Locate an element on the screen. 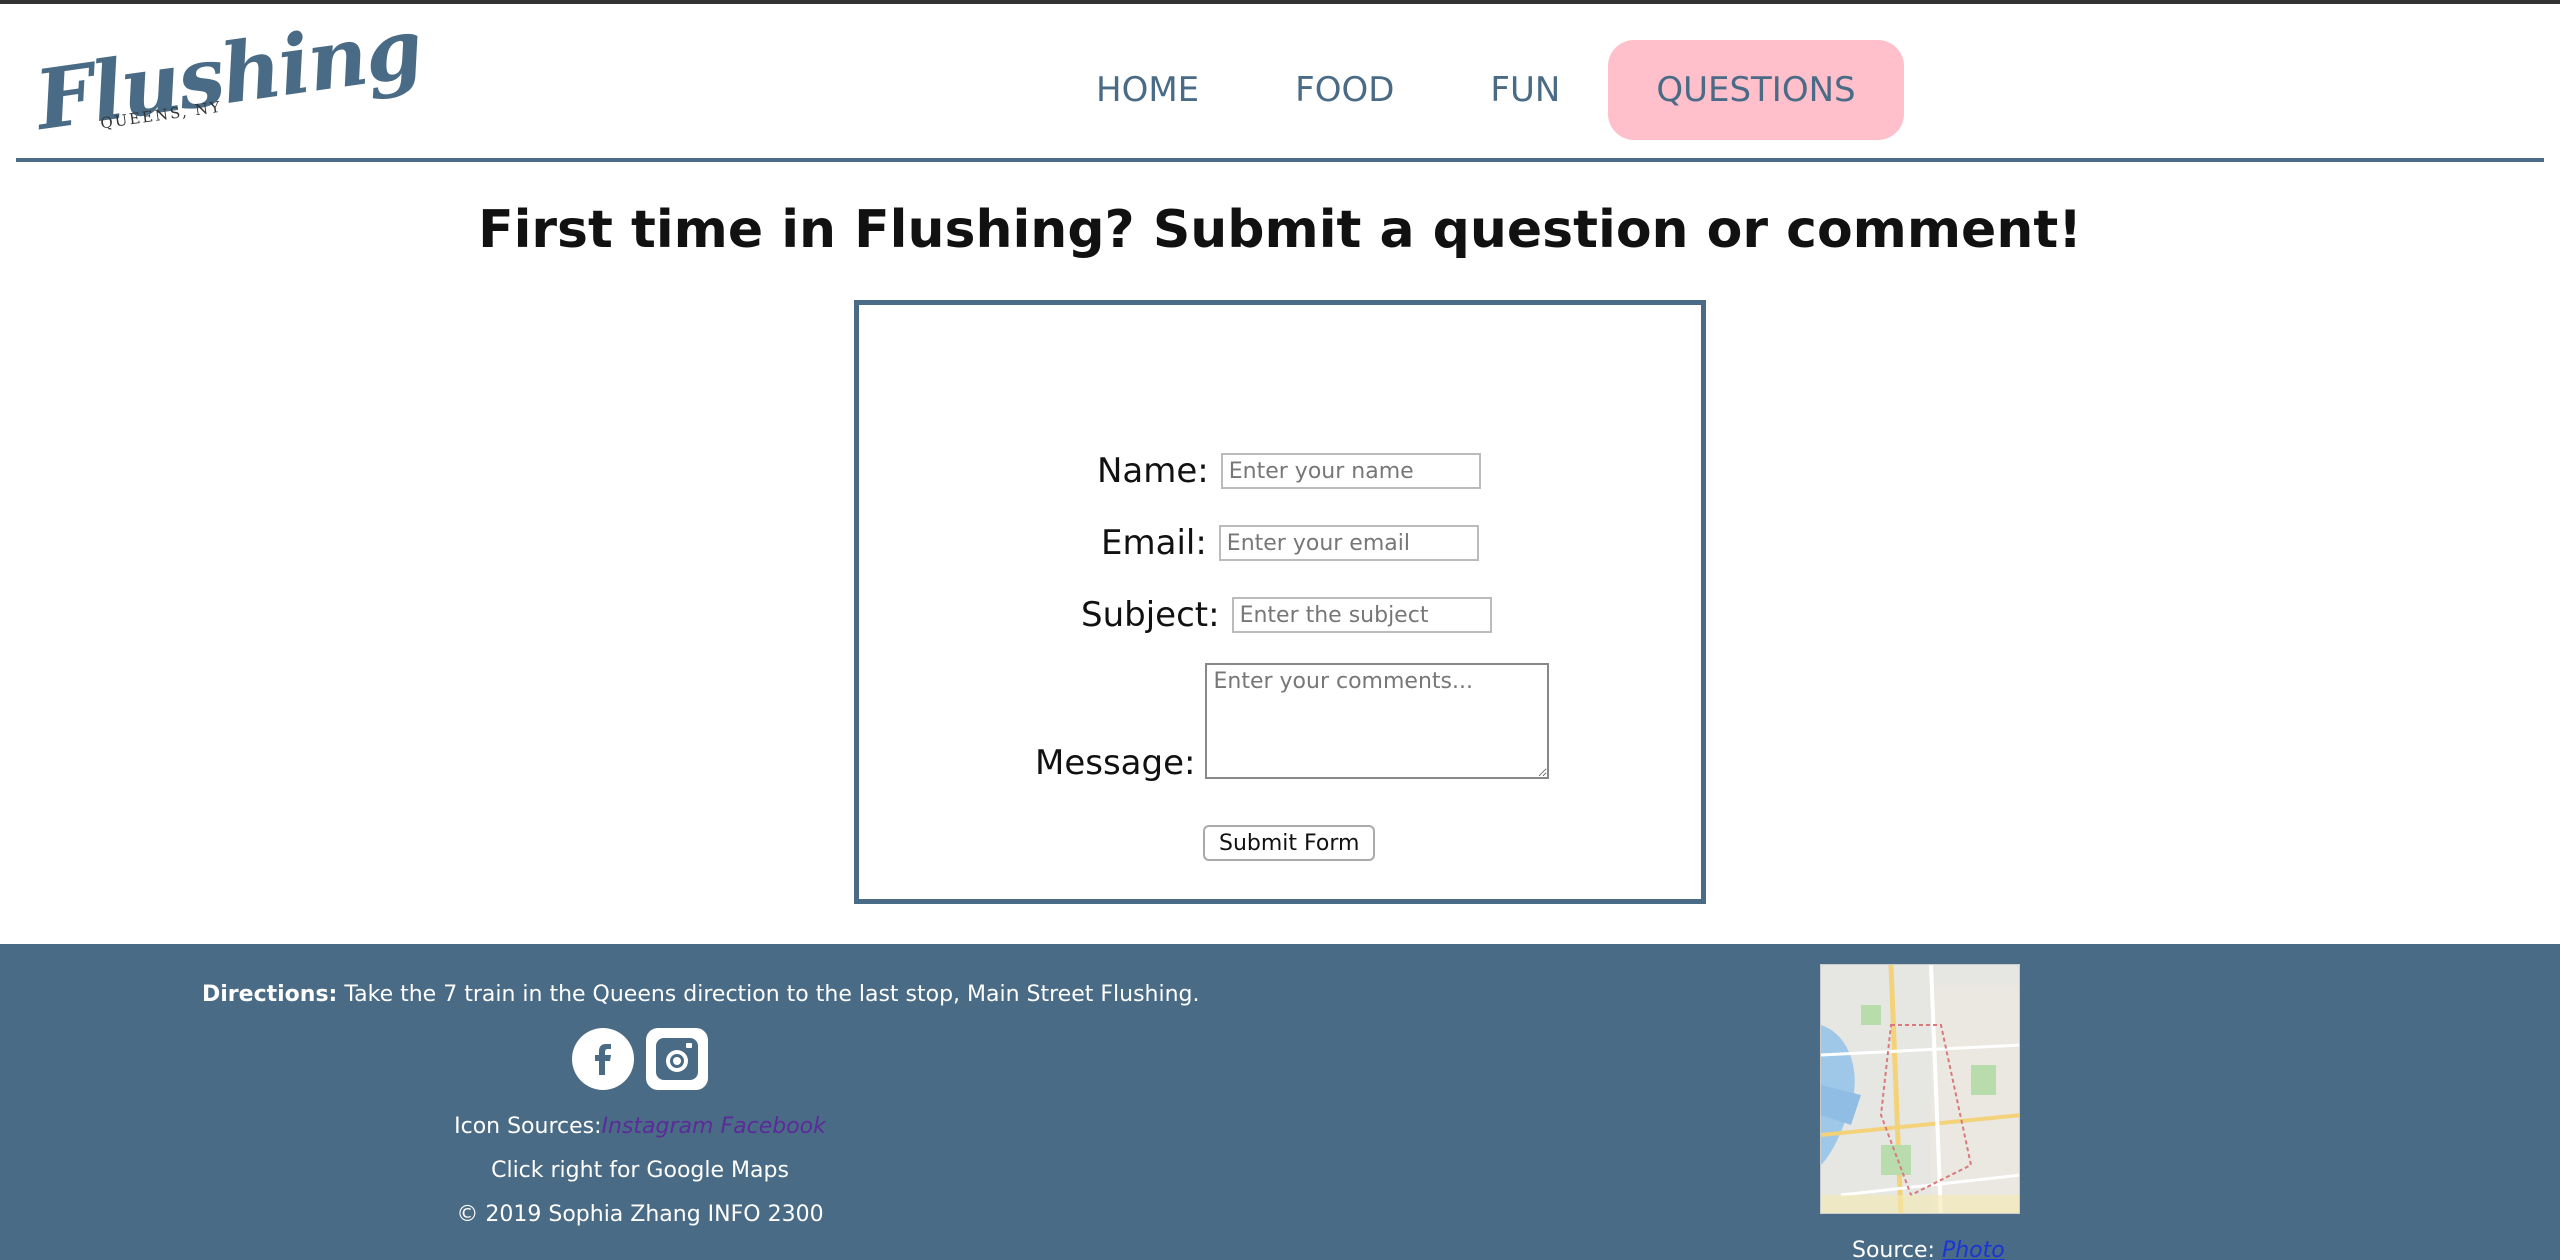 The image size is (2560, 1260). instagram-source-link: Instagram is located at coordinates (658, 1126).